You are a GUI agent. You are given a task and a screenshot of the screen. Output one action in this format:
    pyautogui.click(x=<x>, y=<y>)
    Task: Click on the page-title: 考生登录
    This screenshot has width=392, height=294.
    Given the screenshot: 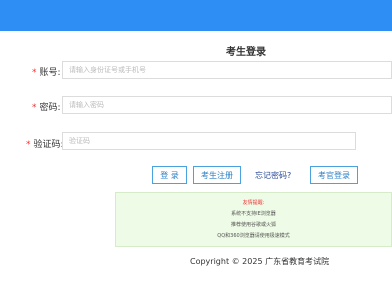 What is the action you would take?
    pyautogui.click(x=246, y=52)
    